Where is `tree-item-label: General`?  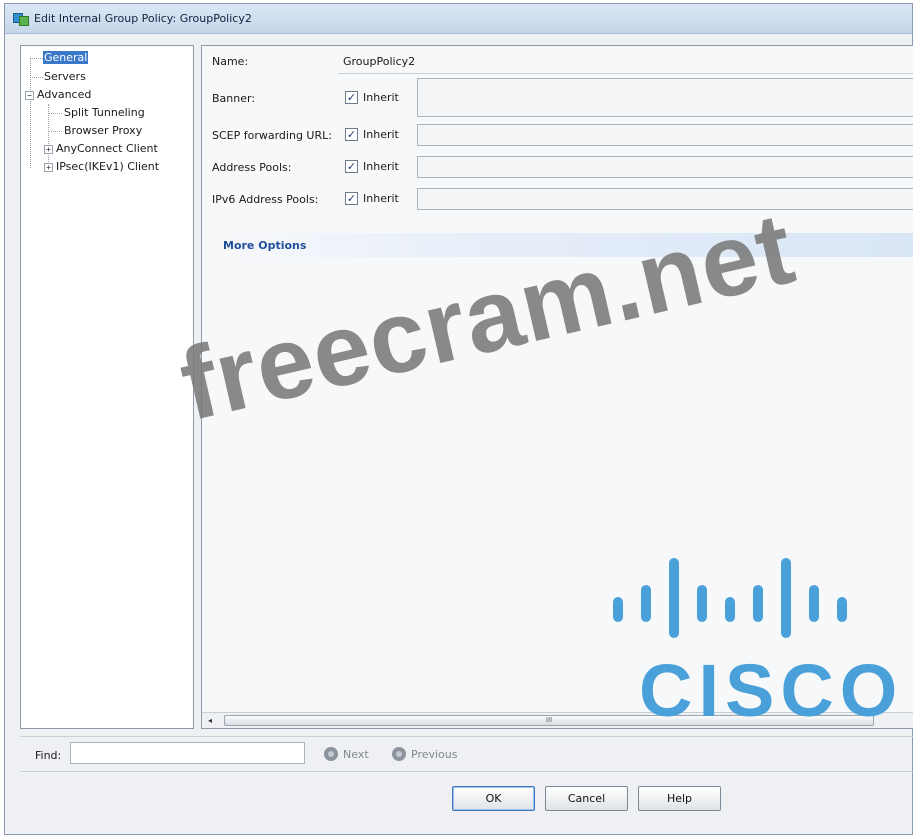
tree-item-label: General is located at coordinates (66, 57).